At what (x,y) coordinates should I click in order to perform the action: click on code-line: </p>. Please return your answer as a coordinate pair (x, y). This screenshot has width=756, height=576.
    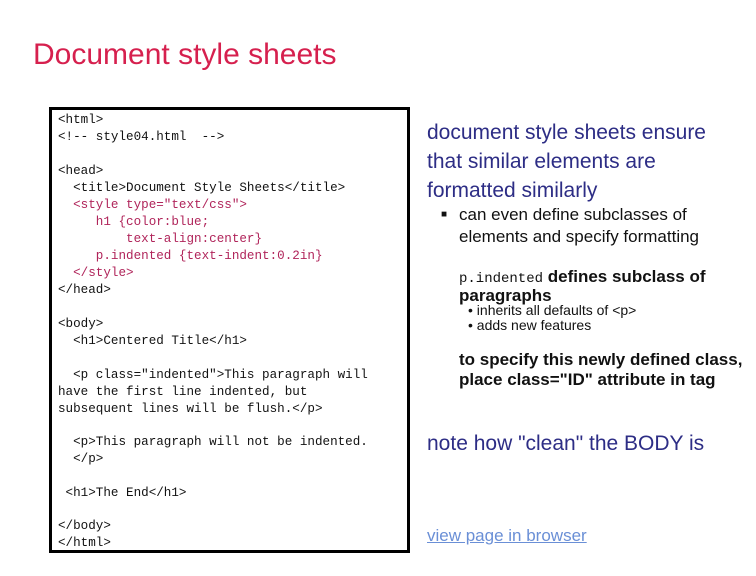
    Looking at the image, I should click on (81, 459).